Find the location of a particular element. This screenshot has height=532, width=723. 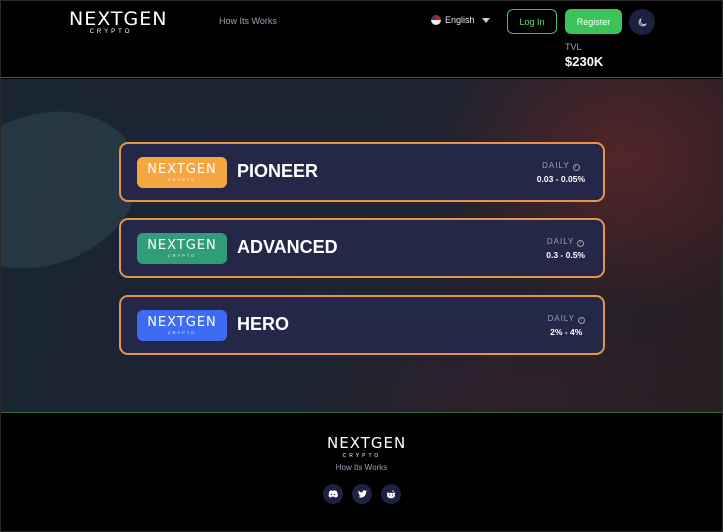

footer-logo-text: NEXTGEN is located at coordinates (367, 443).